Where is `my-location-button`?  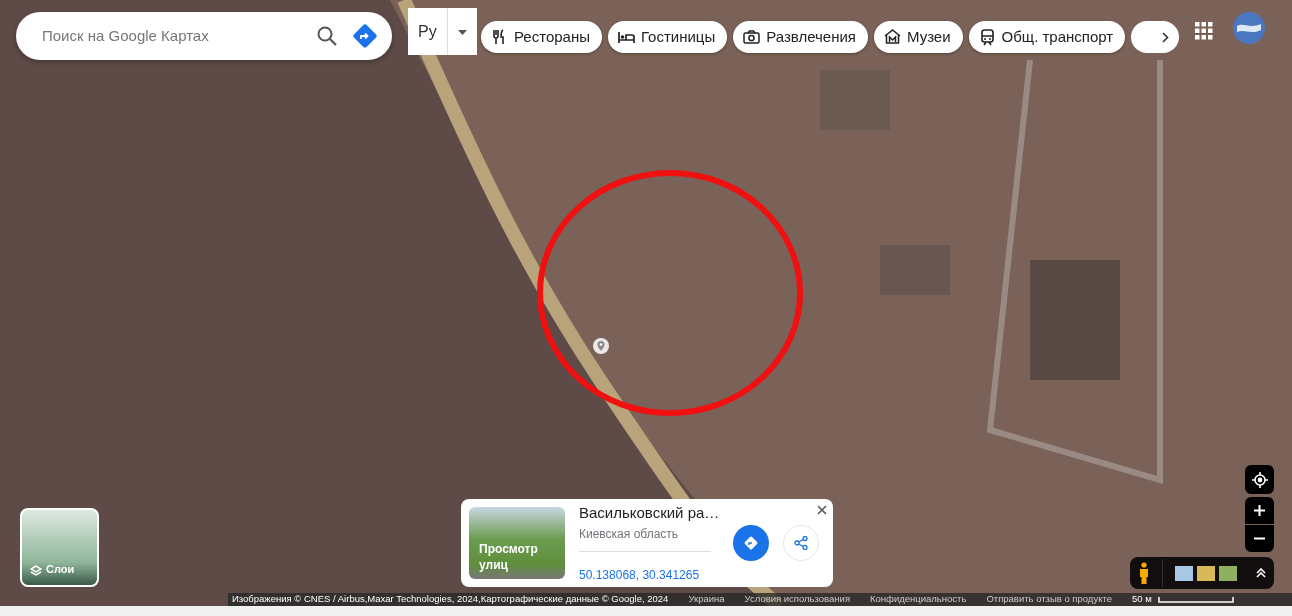
my-location-button is located at coordinates (1259, 479).